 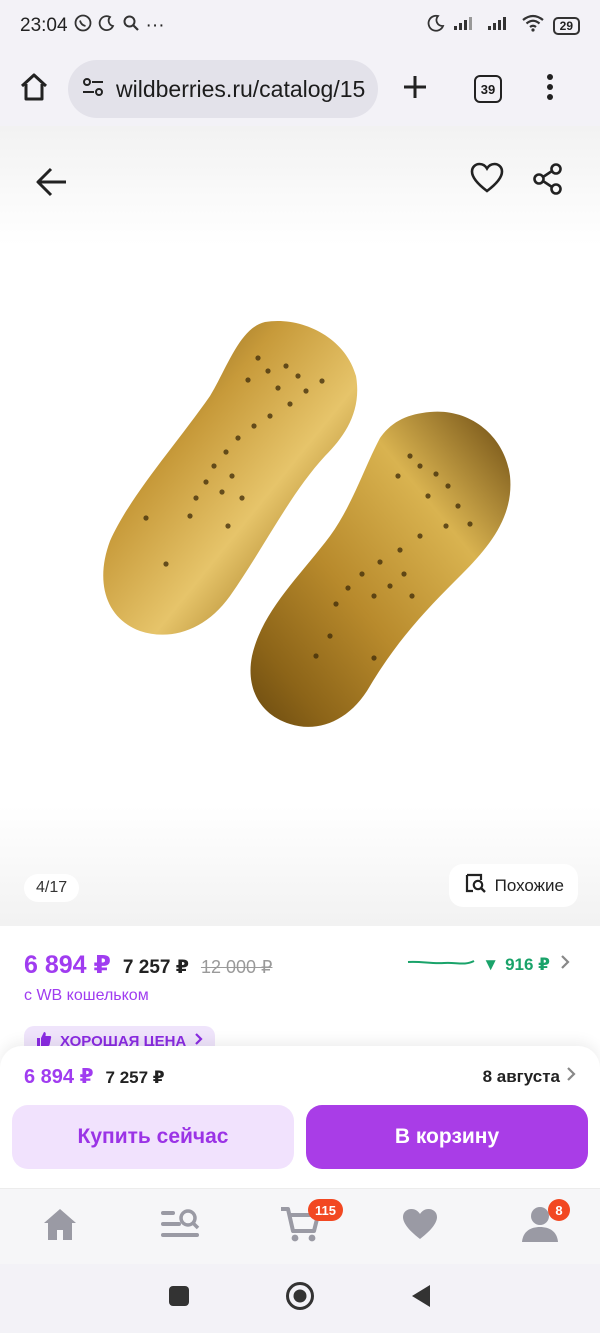 I want to click on nav-catalog, so click(x=180, y=1226).